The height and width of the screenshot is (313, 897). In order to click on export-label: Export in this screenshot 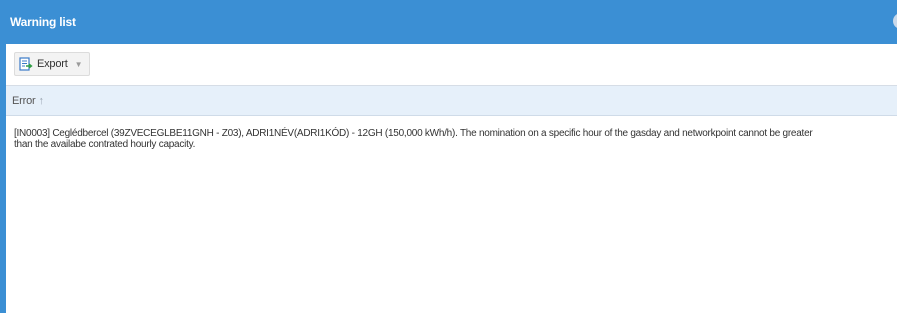, I will do `click(52, 64)`.